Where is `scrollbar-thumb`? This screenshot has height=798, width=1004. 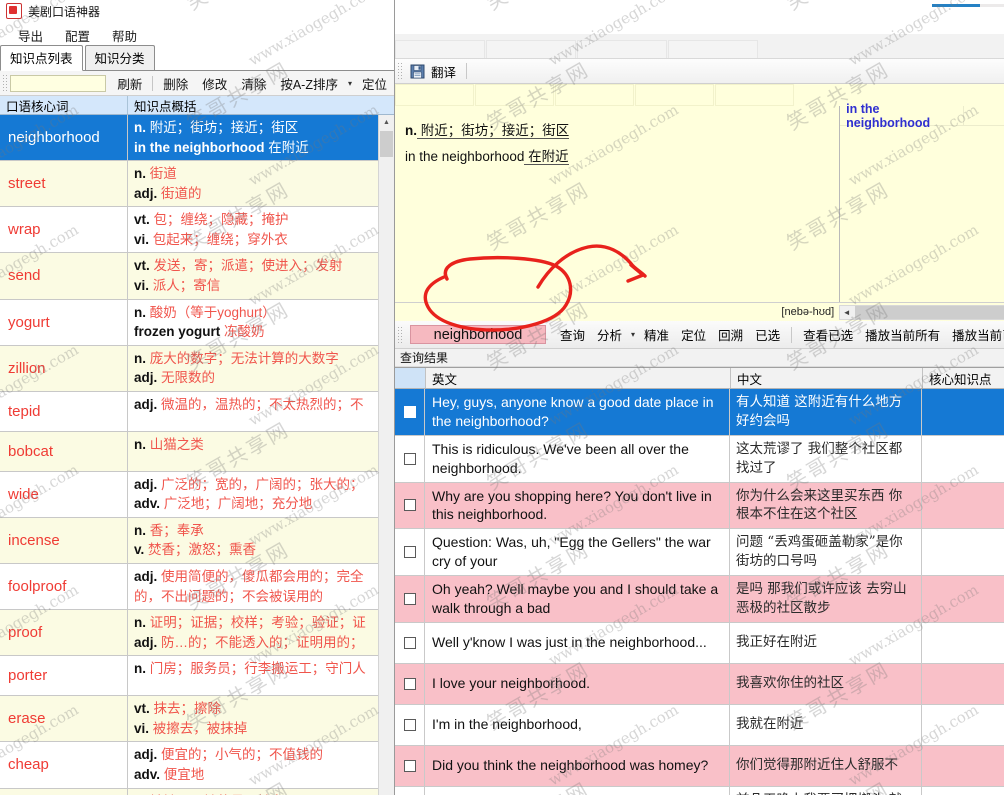
scrollbar-thumb is located at coordinates (386, 144).